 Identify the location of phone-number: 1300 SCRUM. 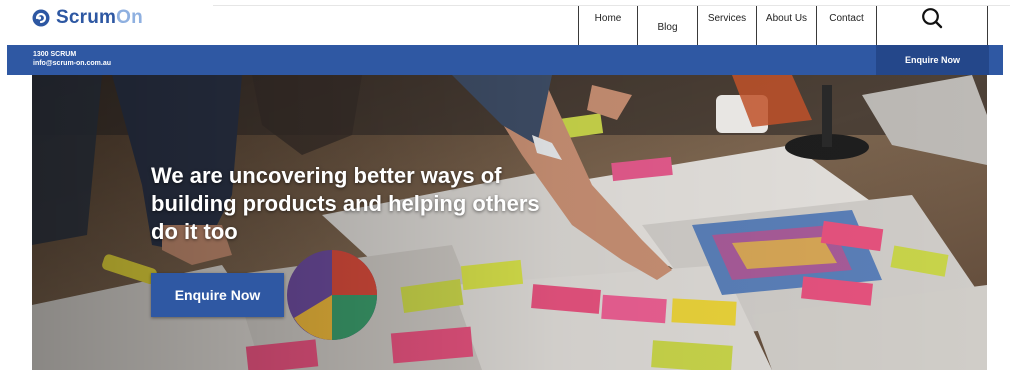
(72, 54).